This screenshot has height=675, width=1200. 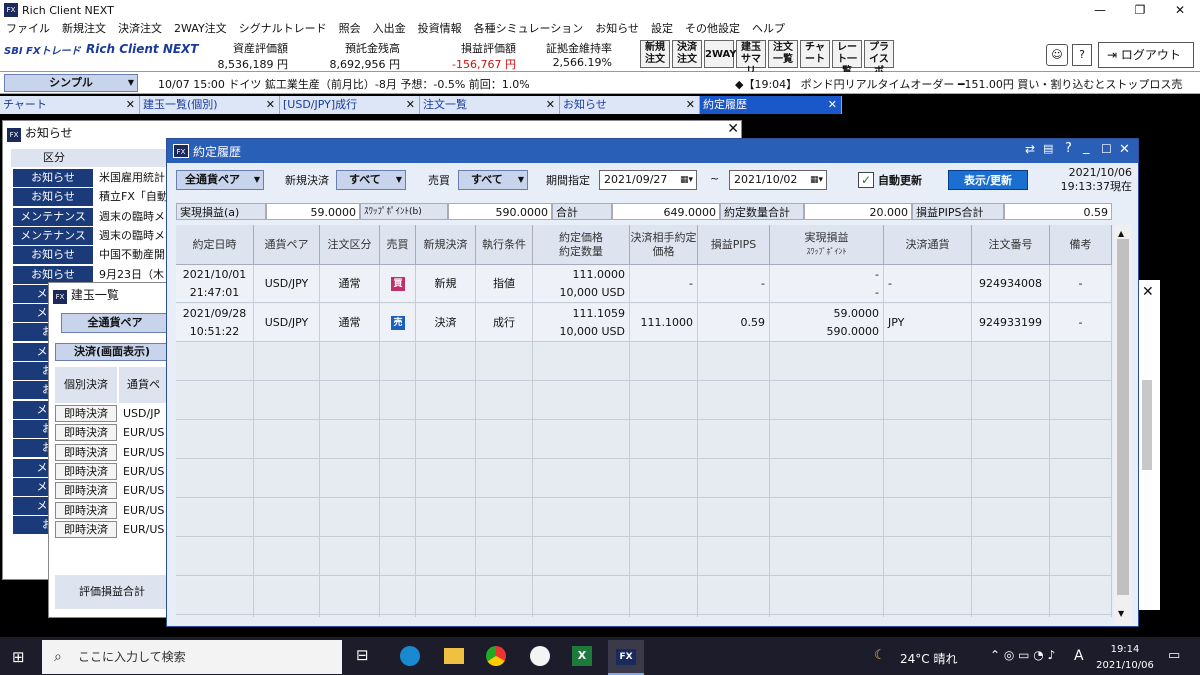 What do you see at coordinates (200, 29) in the screenshot?
I see `menu-2way: 2WAY注文` at bounding box center [200, 29].